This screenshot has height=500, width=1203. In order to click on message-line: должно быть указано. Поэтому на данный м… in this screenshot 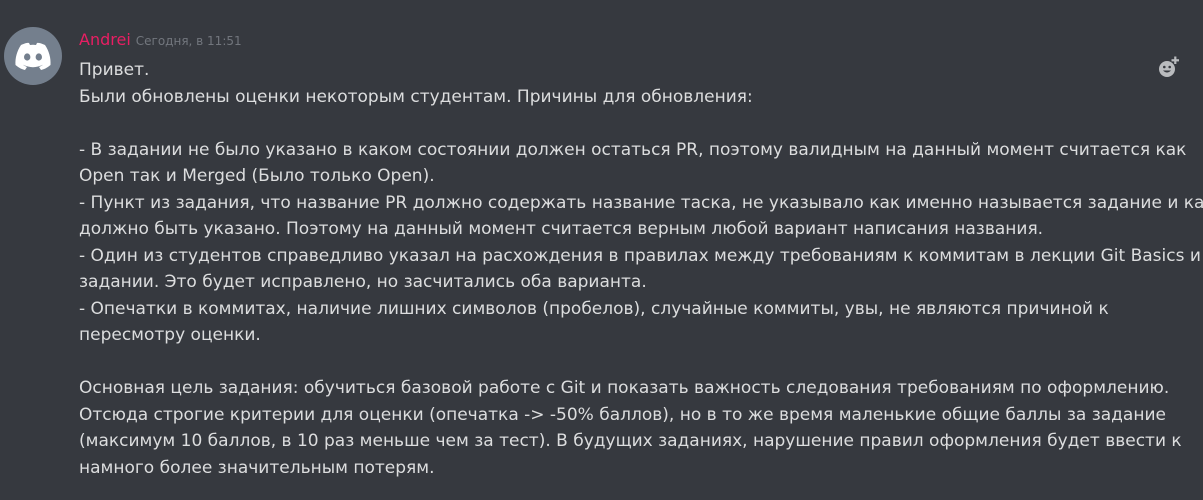, I will do `click(561, 229)`.